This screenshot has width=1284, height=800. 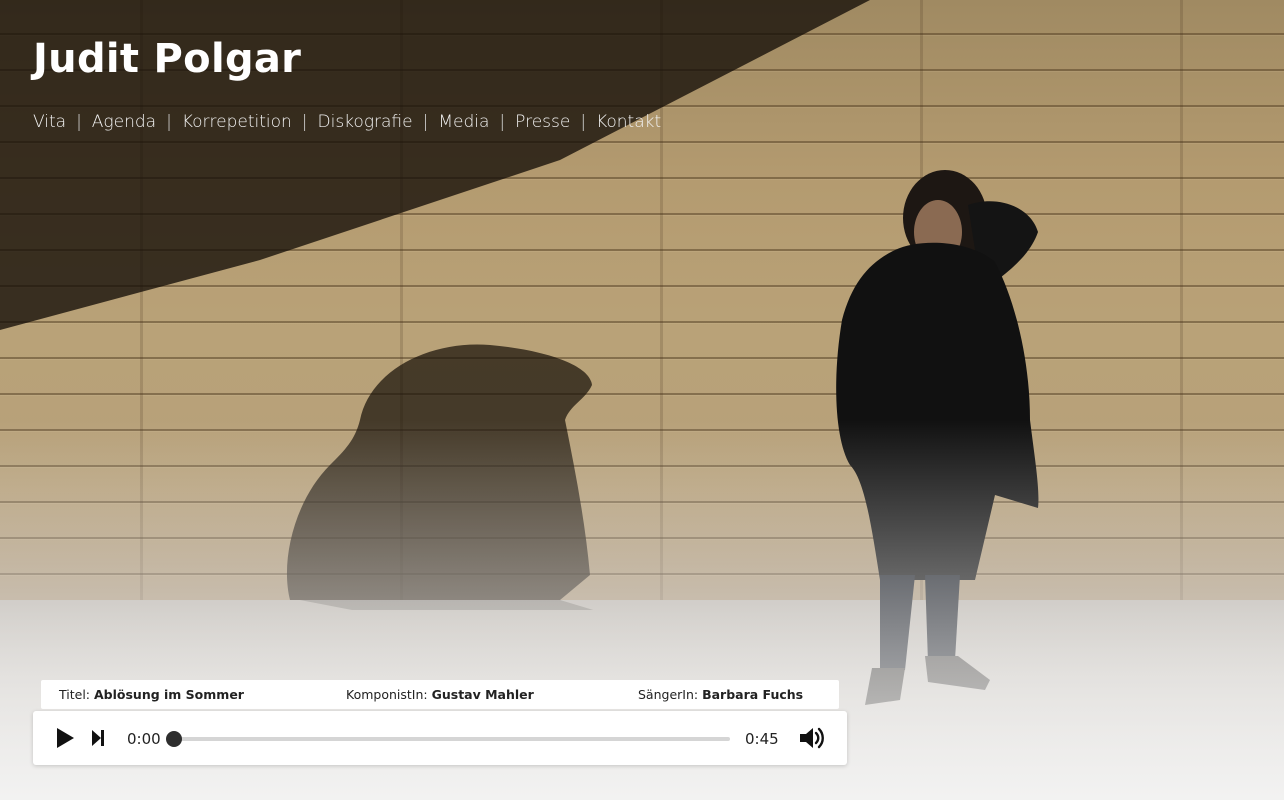 I want to click on track-title-label: Titel:, so click(x=74, y=694).